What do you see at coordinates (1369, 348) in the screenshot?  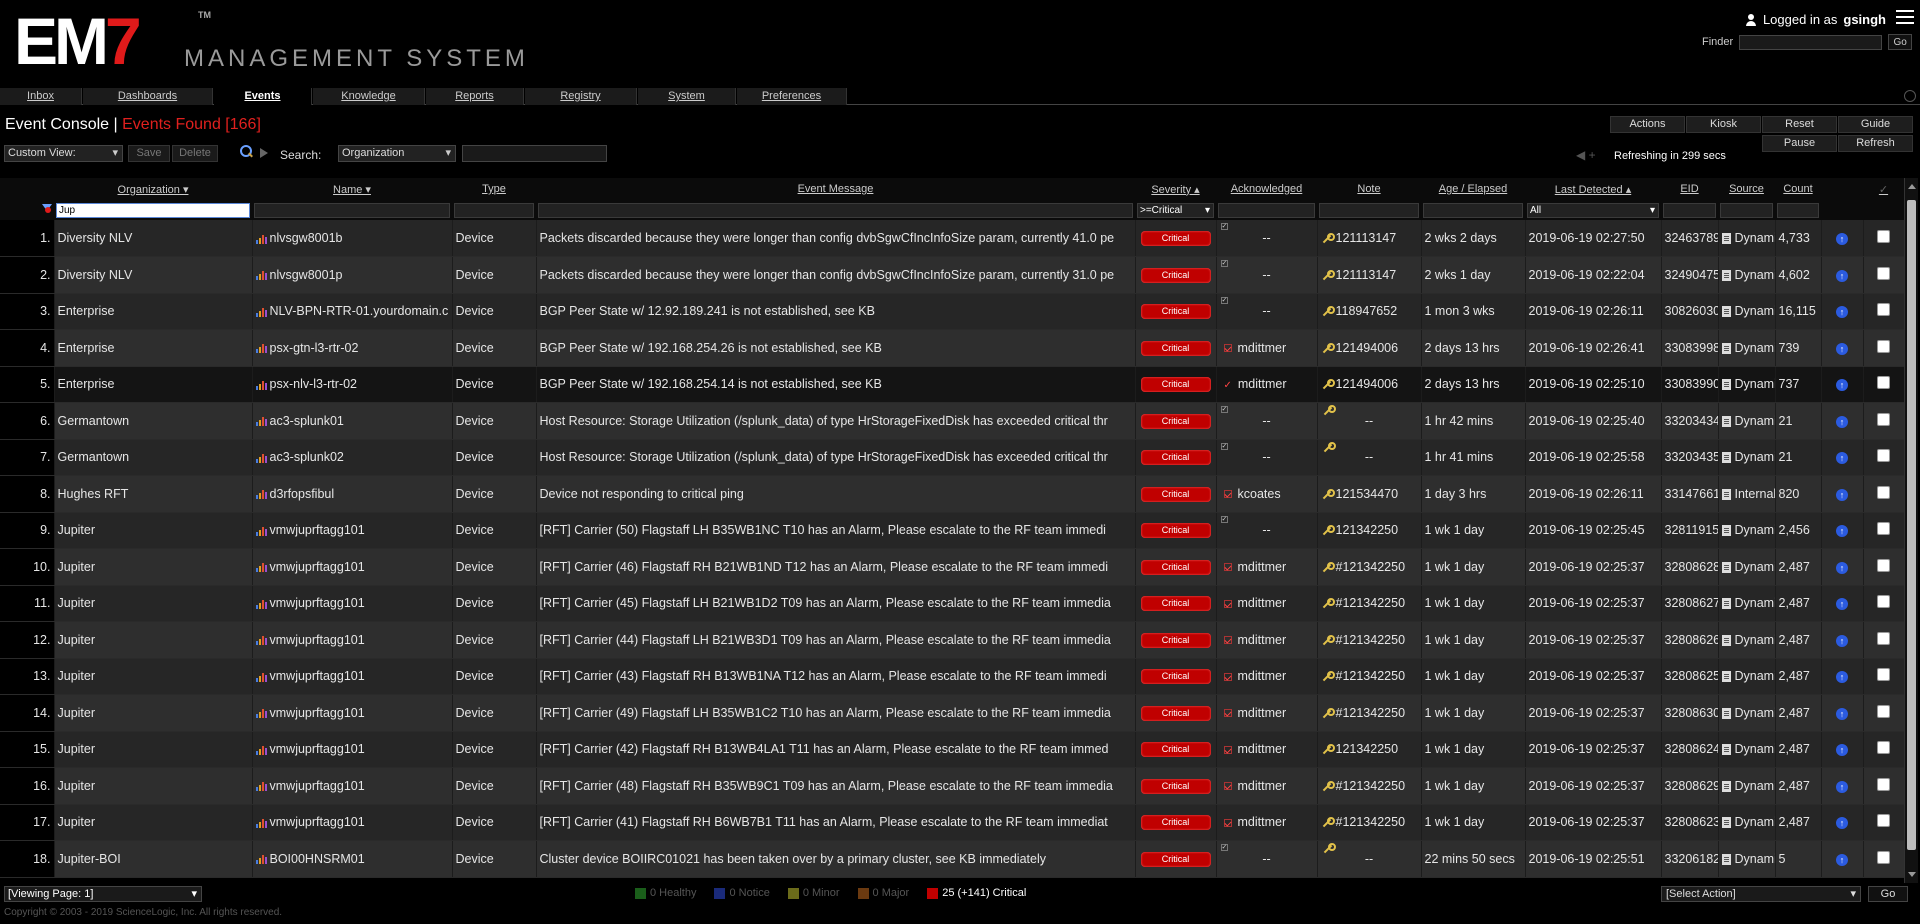 I see `cell-note: 121494006` at bounding box center [1369, 348].